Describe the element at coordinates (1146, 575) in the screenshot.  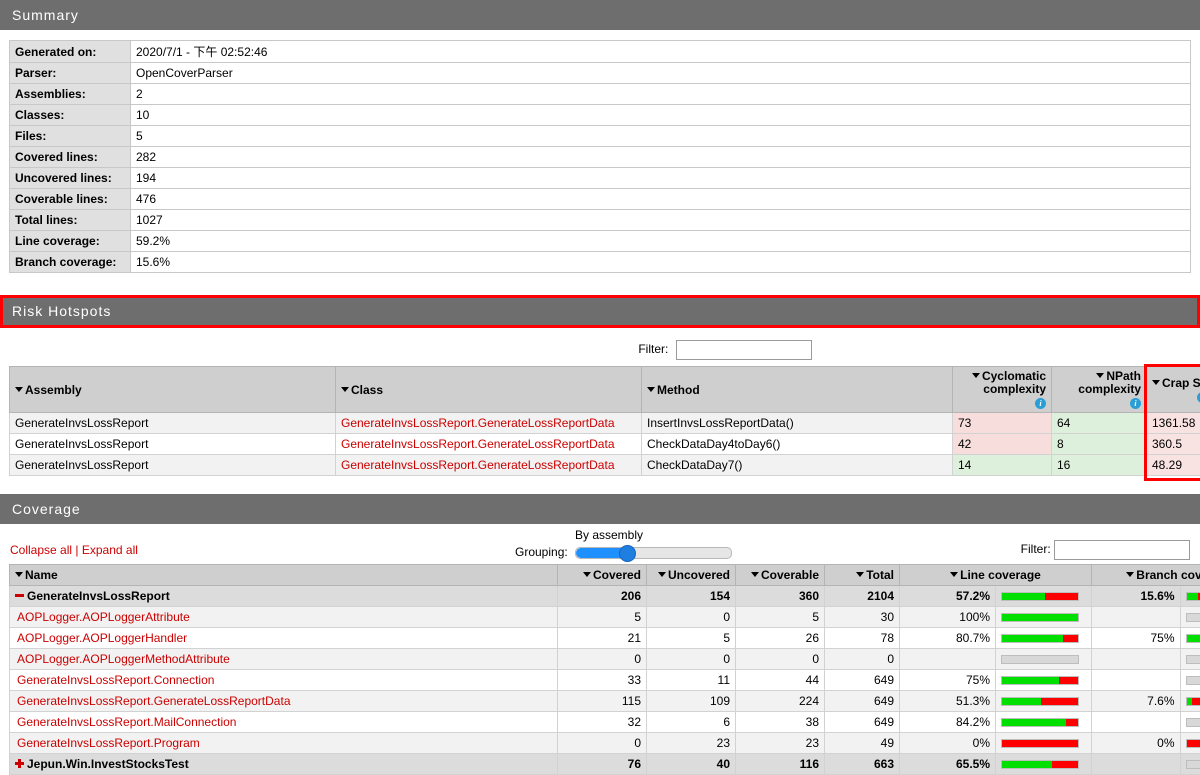
I see `coverage-header-branch-coverage: Branch coverage` at that location.